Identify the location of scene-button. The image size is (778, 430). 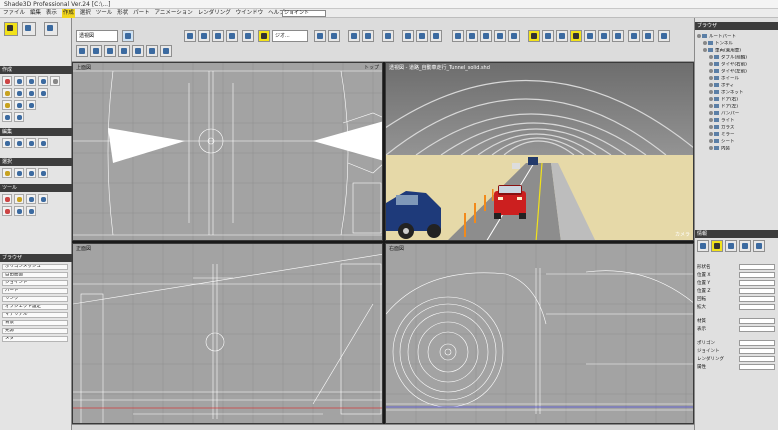
(618, 36).